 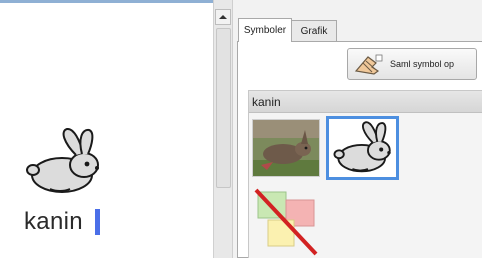 What do you see at coordinates (97, 222) in the screenshot?
I see `text-caret` at bounding box center [97, 222].